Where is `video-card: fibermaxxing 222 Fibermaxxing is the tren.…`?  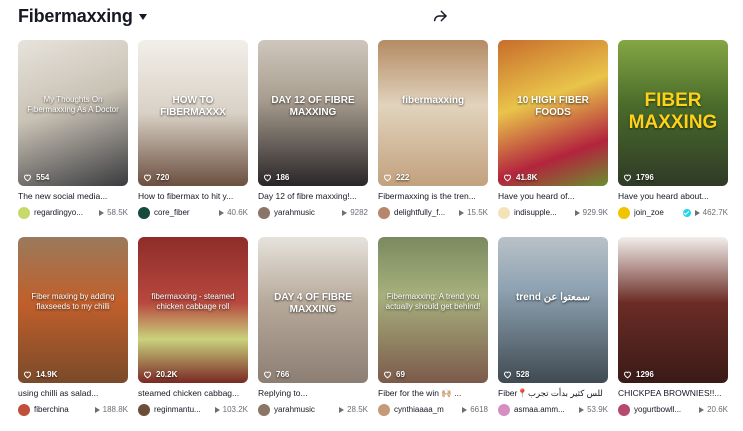
video-card: fibermaxxing 222 Fibermaxxing is the tren.… is located at coordinates (433, 133).